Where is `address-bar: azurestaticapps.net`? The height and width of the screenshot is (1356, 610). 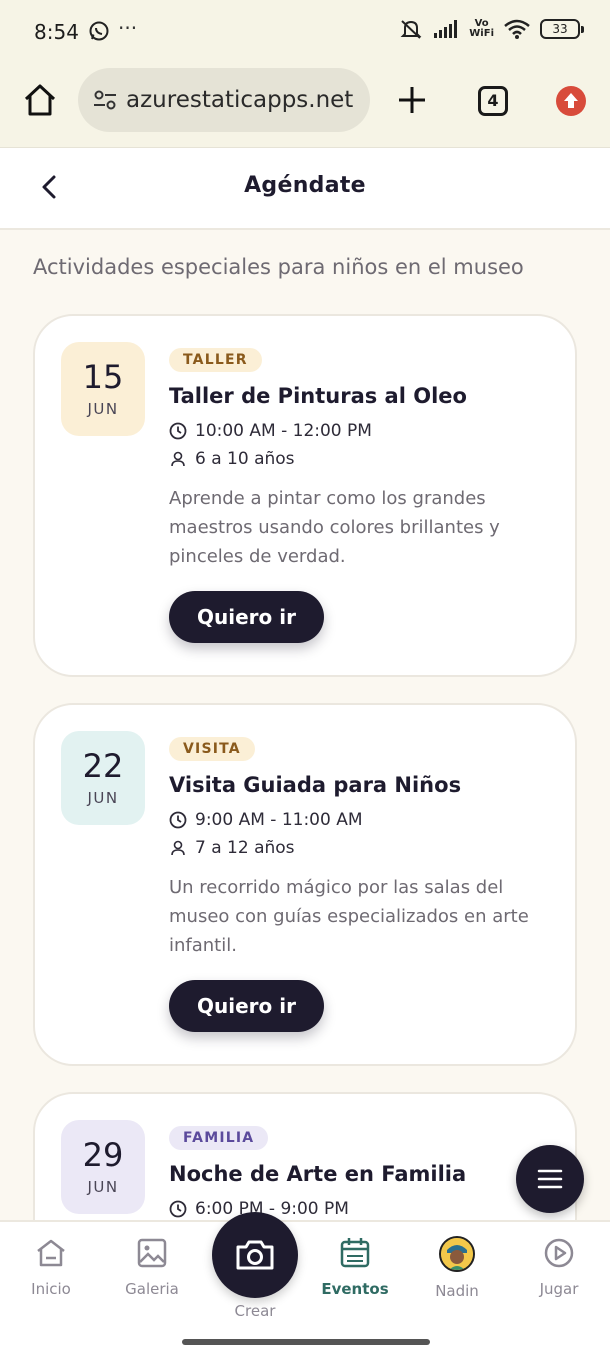
address-bar: azurestaticapps.net is located at coordinates (224, 100).